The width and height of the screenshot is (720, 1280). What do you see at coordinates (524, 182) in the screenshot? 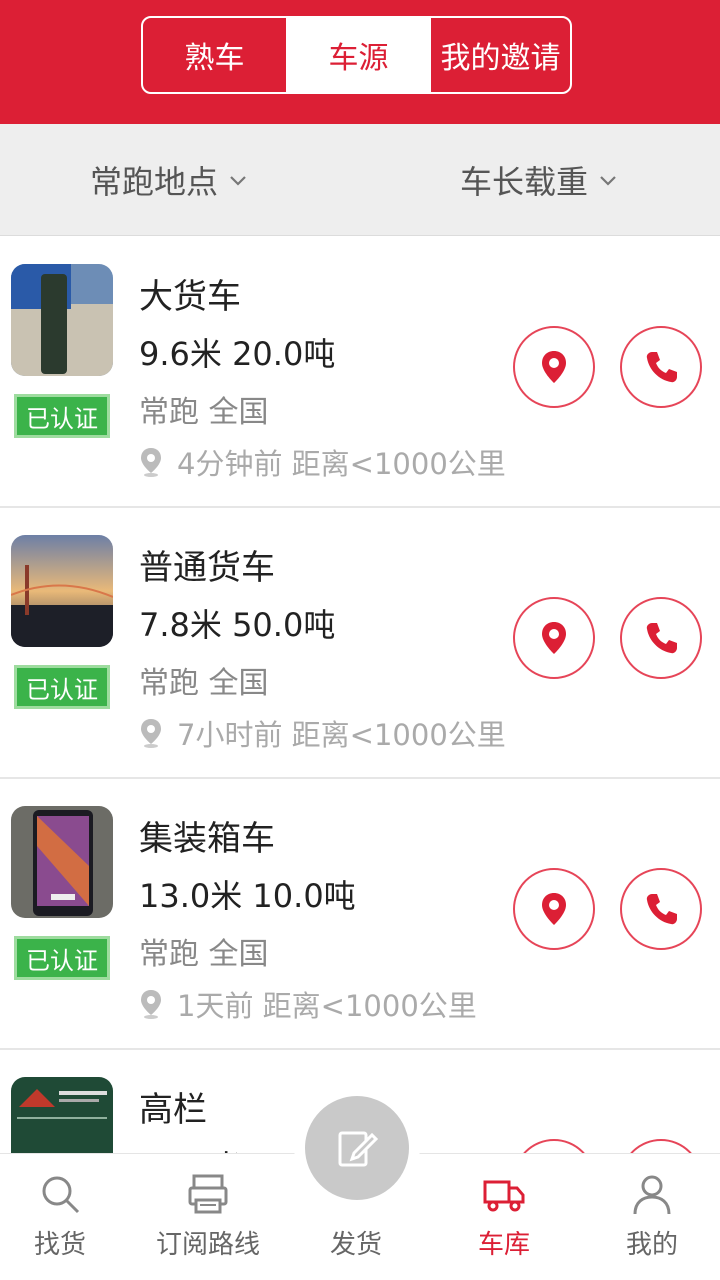
I see `length-weight-filter-label: 车长载重` at bounding box center [524, 182].